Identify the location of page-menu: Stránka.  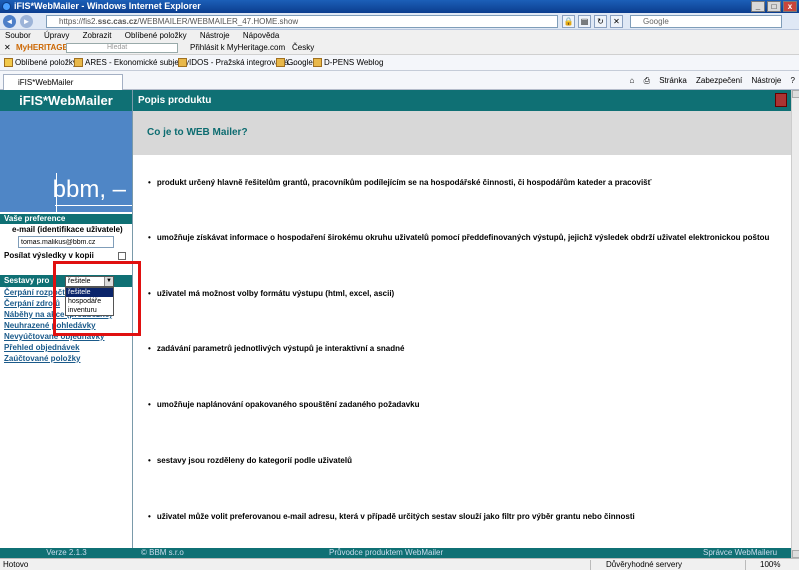
(673, 80).